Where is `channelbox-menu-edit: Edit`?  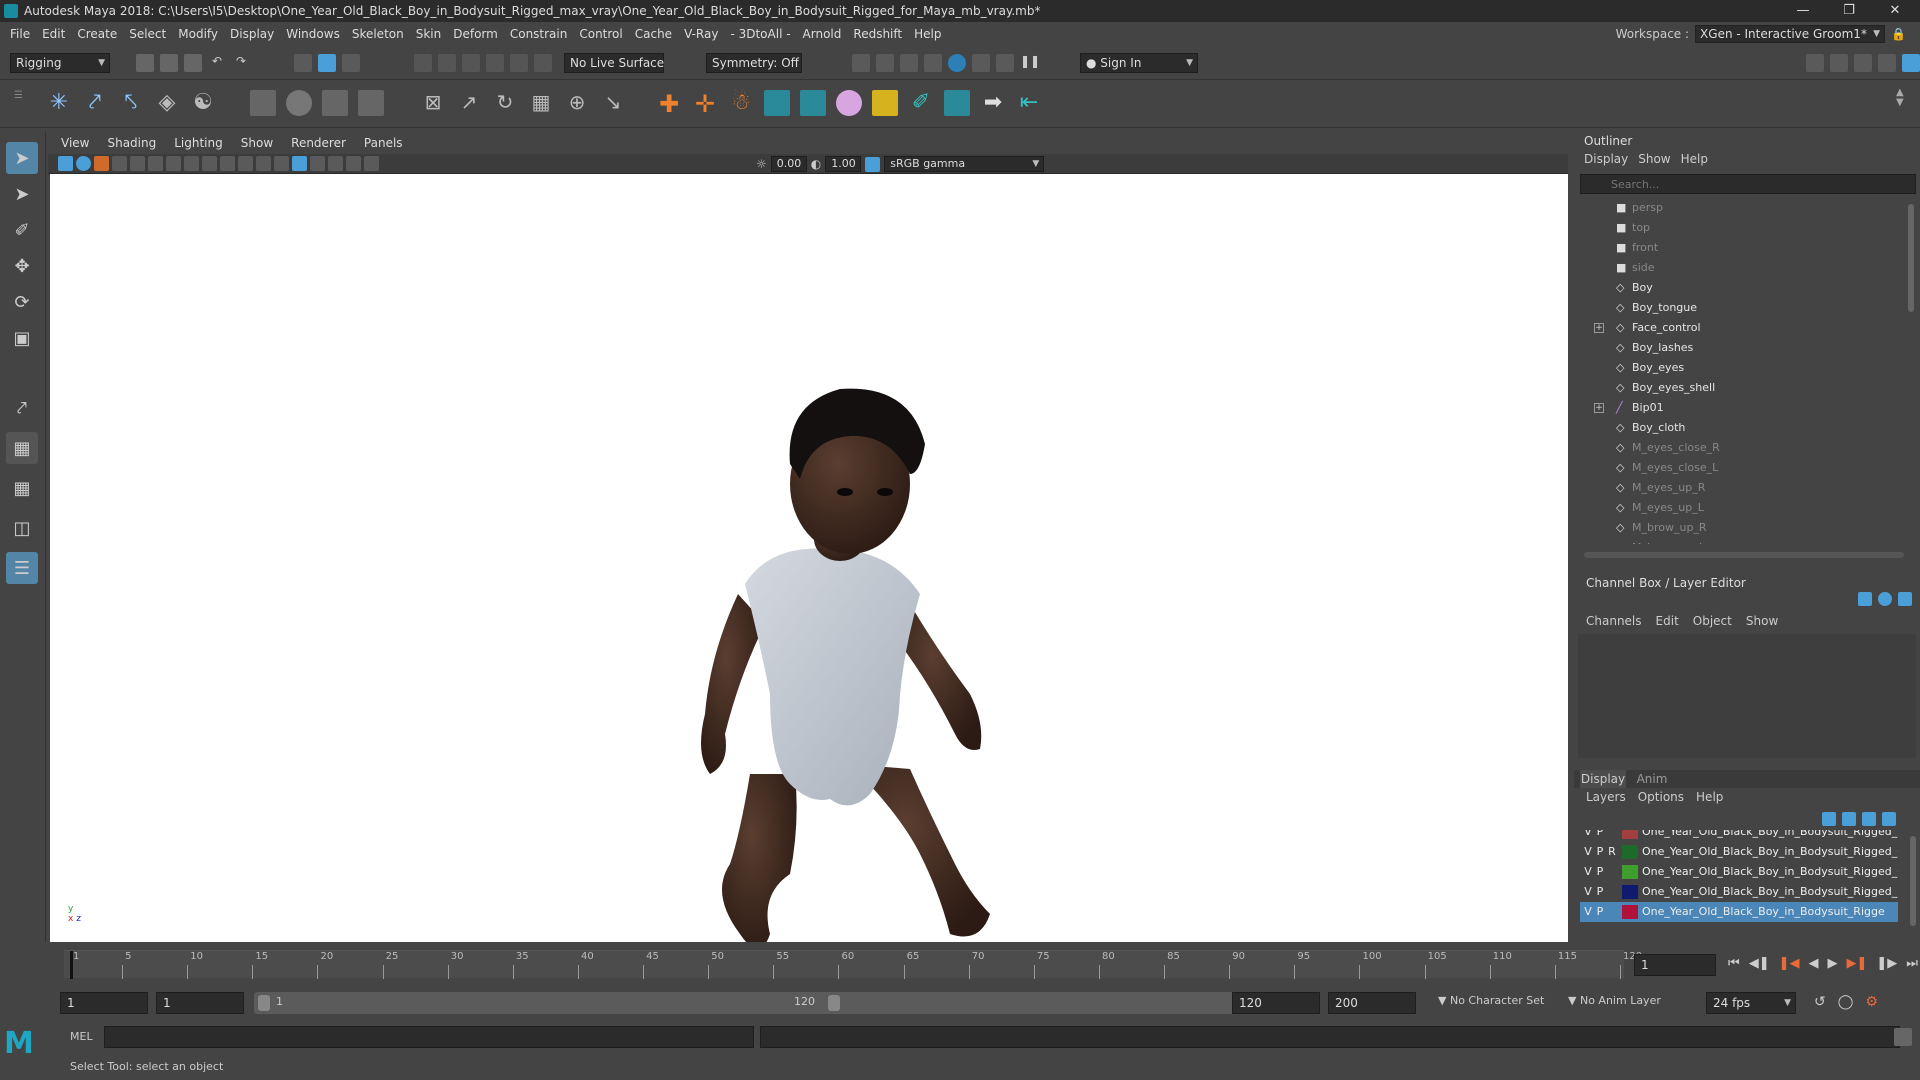 channelbox-menu-edit: Edit is located at coordinates (1672, 621).